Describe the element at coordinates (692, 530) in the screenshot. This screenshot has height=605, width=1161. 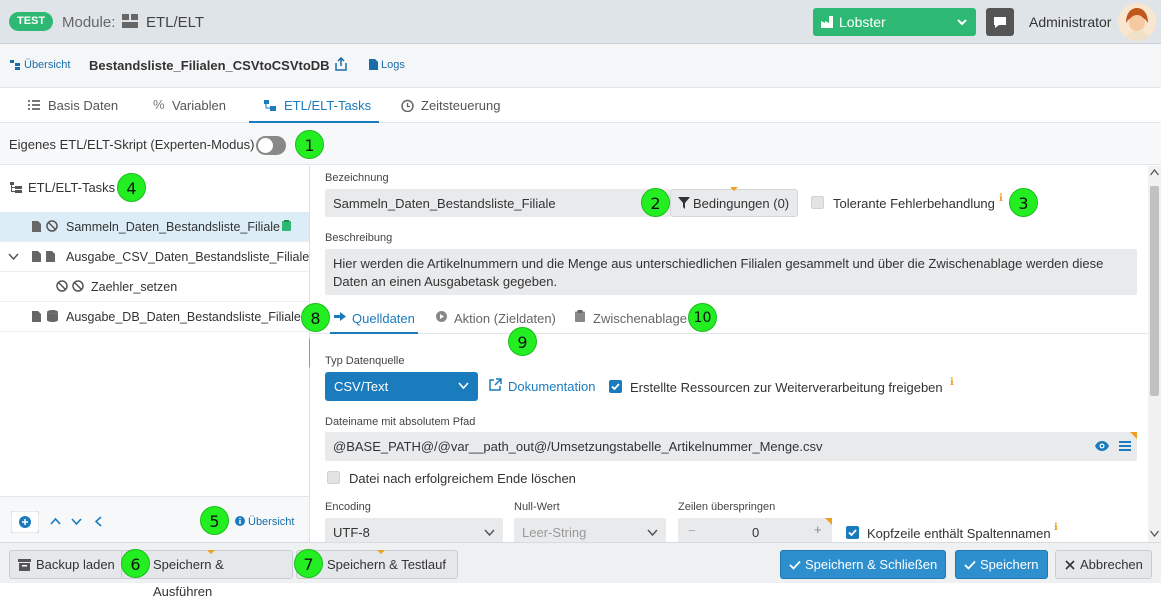
I see `stepper-minus: −` at that location.